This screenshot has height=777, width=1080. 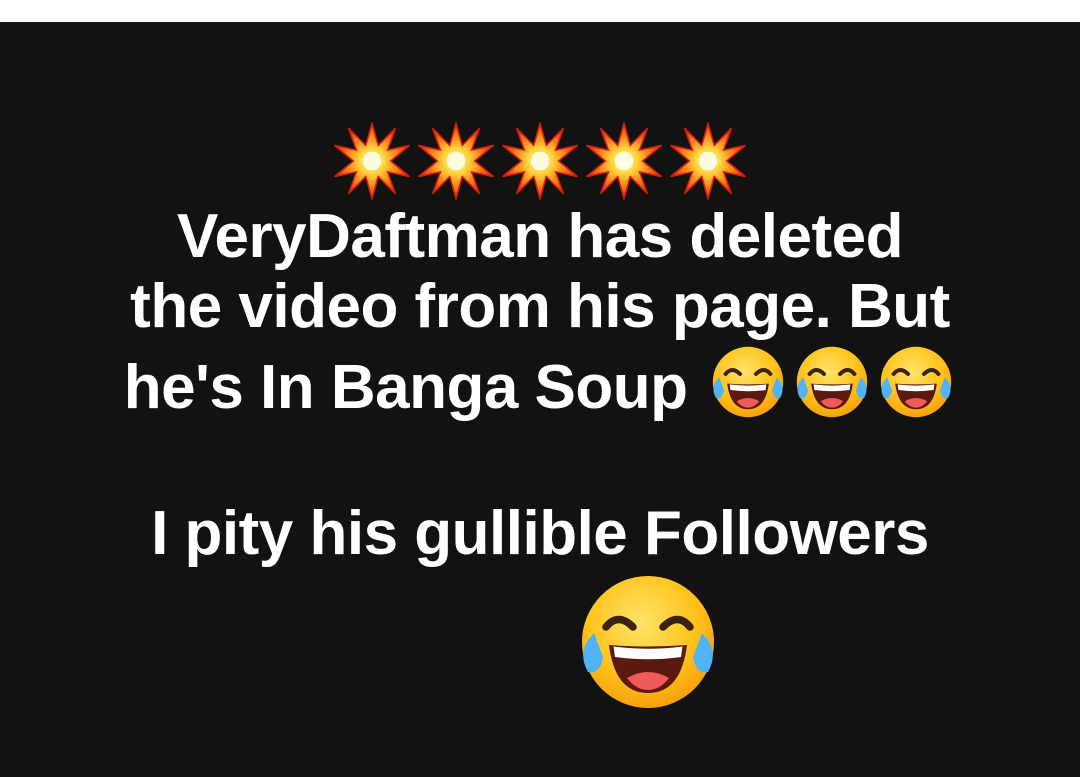 I want to click on burst-emoji-row, so click(x=540, y=161).